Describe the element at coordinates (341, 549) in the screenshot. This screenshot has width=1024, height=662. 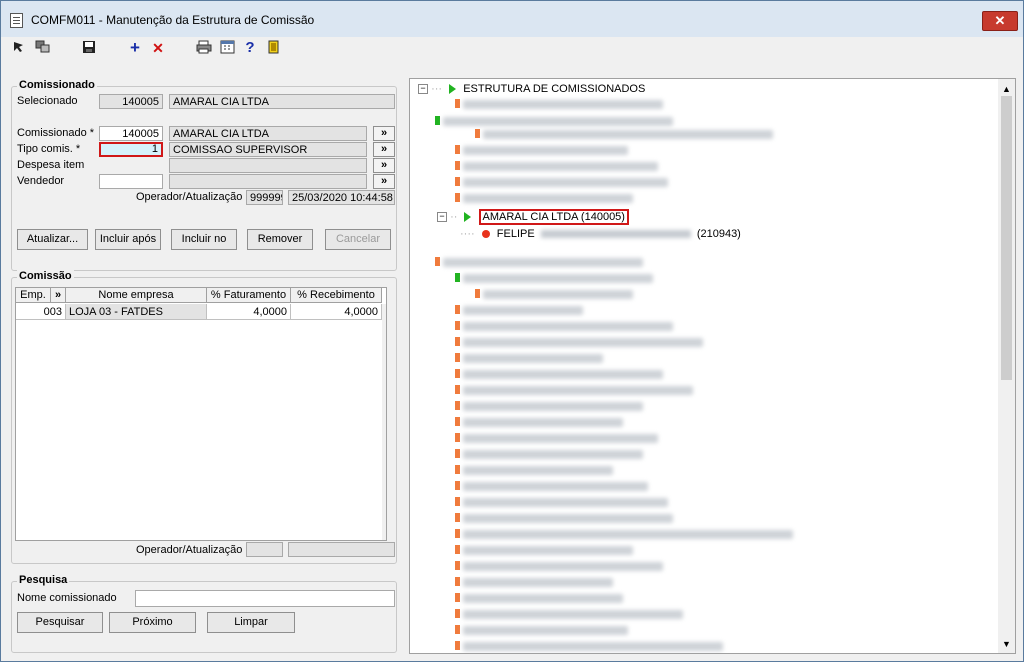
I see `comissao-atualizacao-value` at that location.